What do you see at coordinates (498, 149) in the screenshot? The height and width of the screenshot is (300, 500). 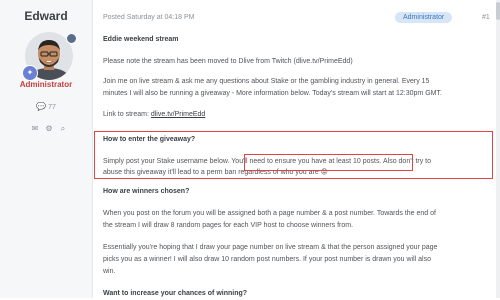 I see `scrollbar` at bounding box center [498, 149].